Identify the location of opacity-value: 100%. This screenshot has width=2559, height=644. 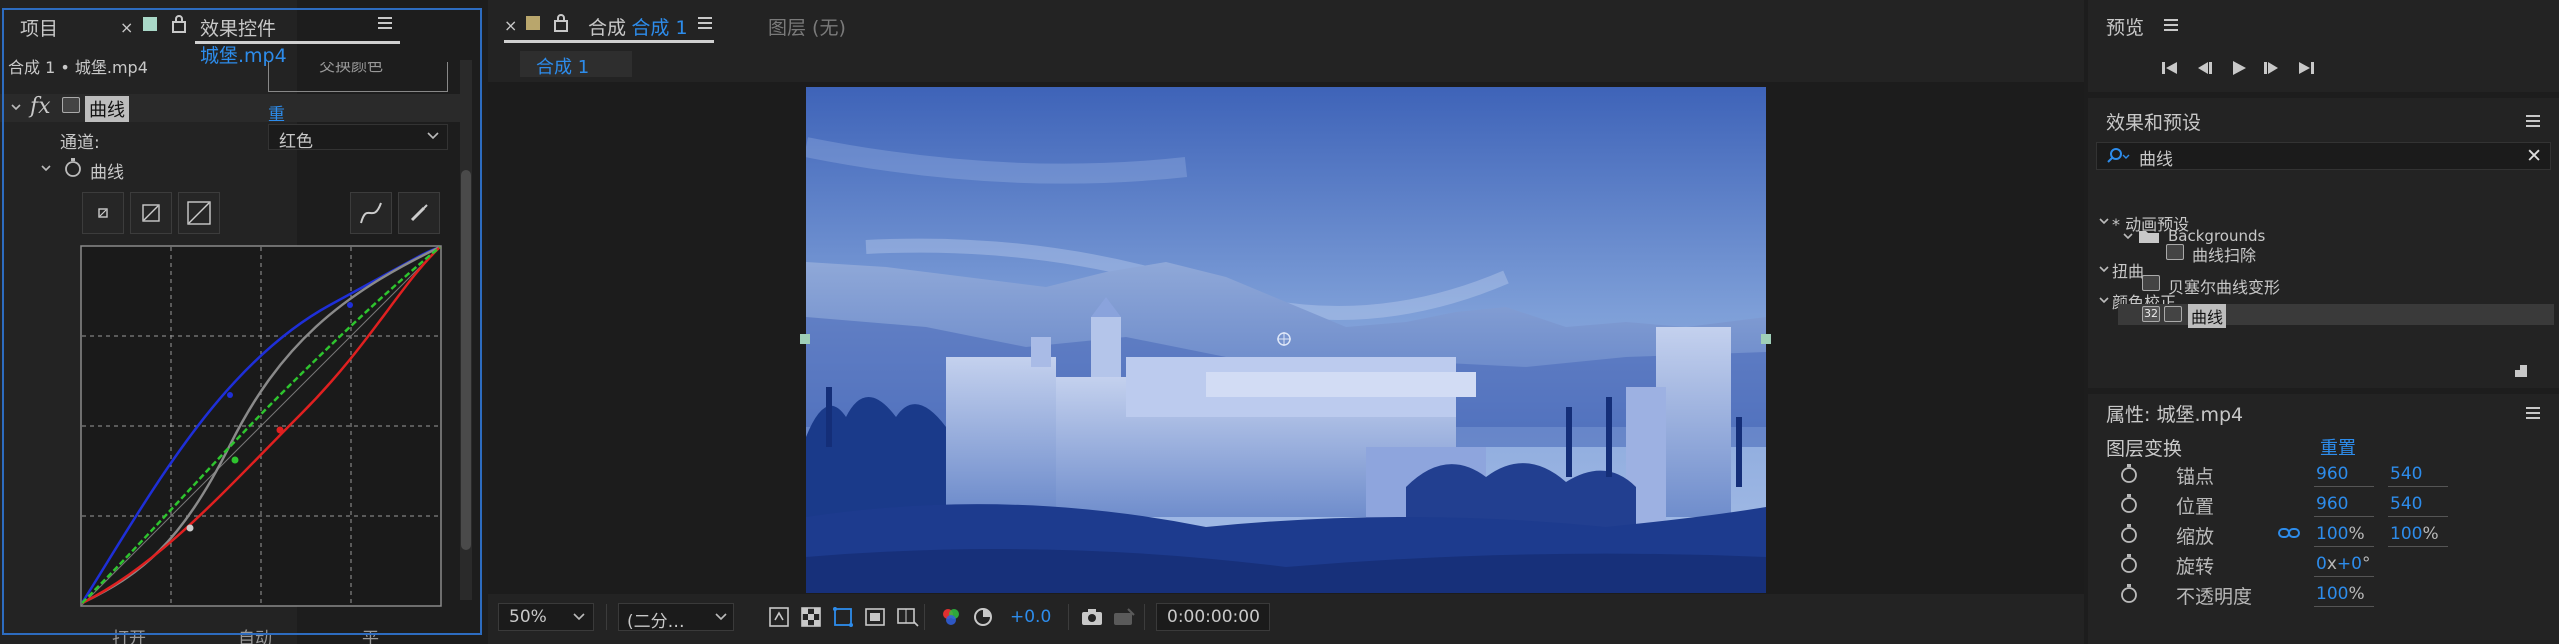
(2340, 594).